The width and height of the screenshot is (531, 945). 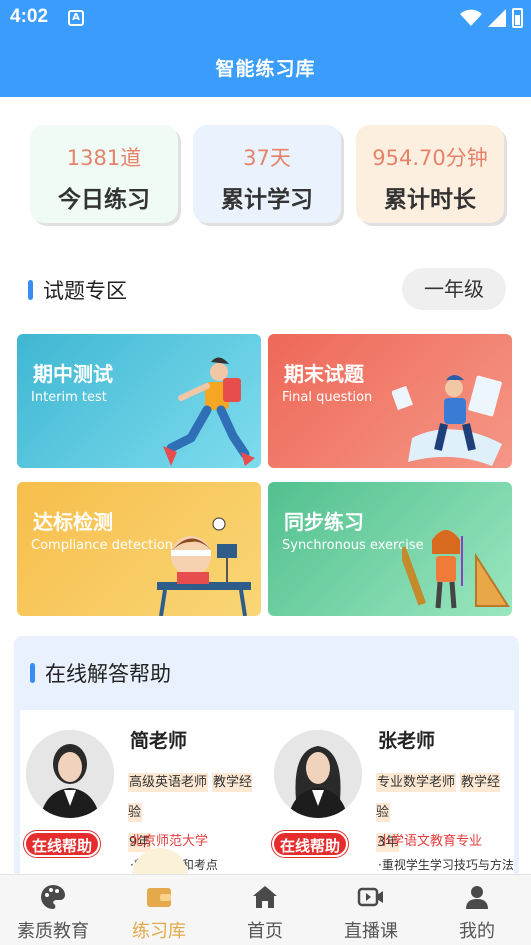 What do you see at coordinates (456, 569) in the screenshot?
I see `girl-with-ruler-illustration` at bounding box center [456, 569].